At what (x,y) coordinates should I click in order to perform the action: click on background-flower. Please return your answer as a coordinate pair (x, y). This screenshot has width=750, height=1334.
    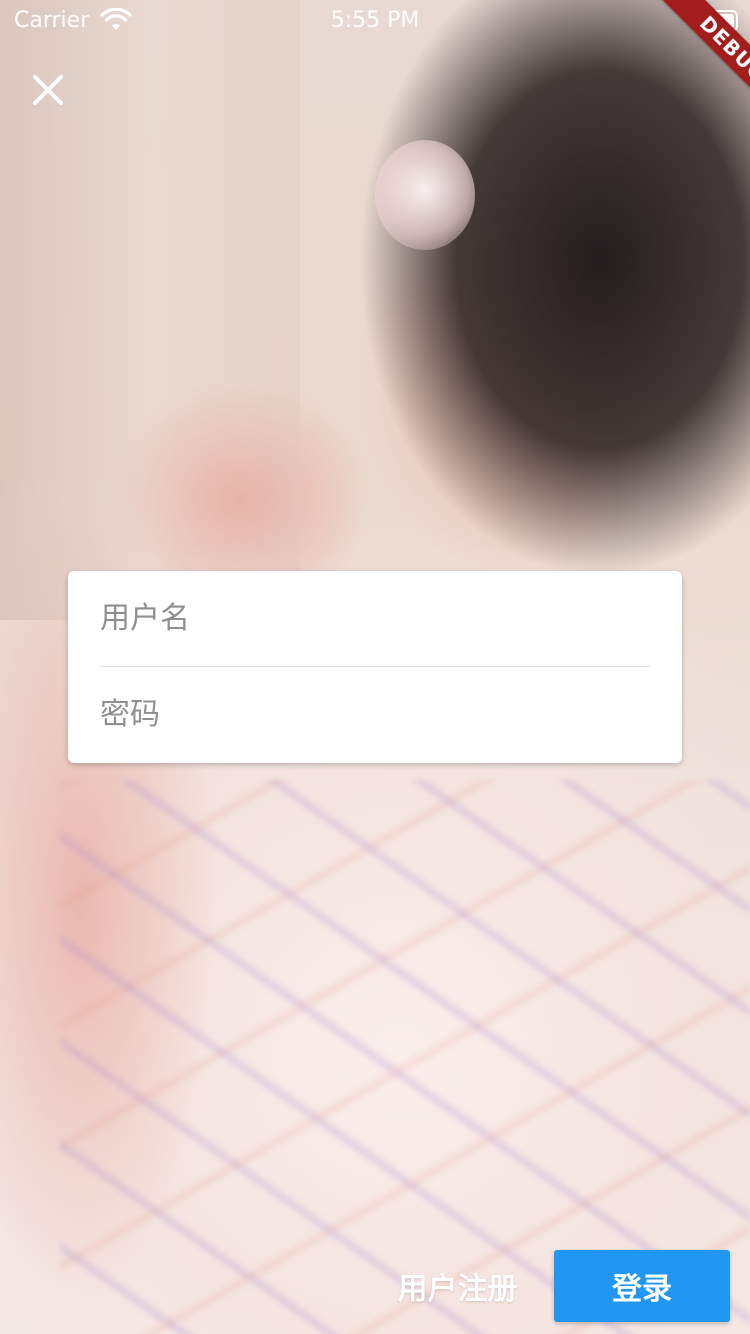
    Looking at the image, I should click on (425, 195).